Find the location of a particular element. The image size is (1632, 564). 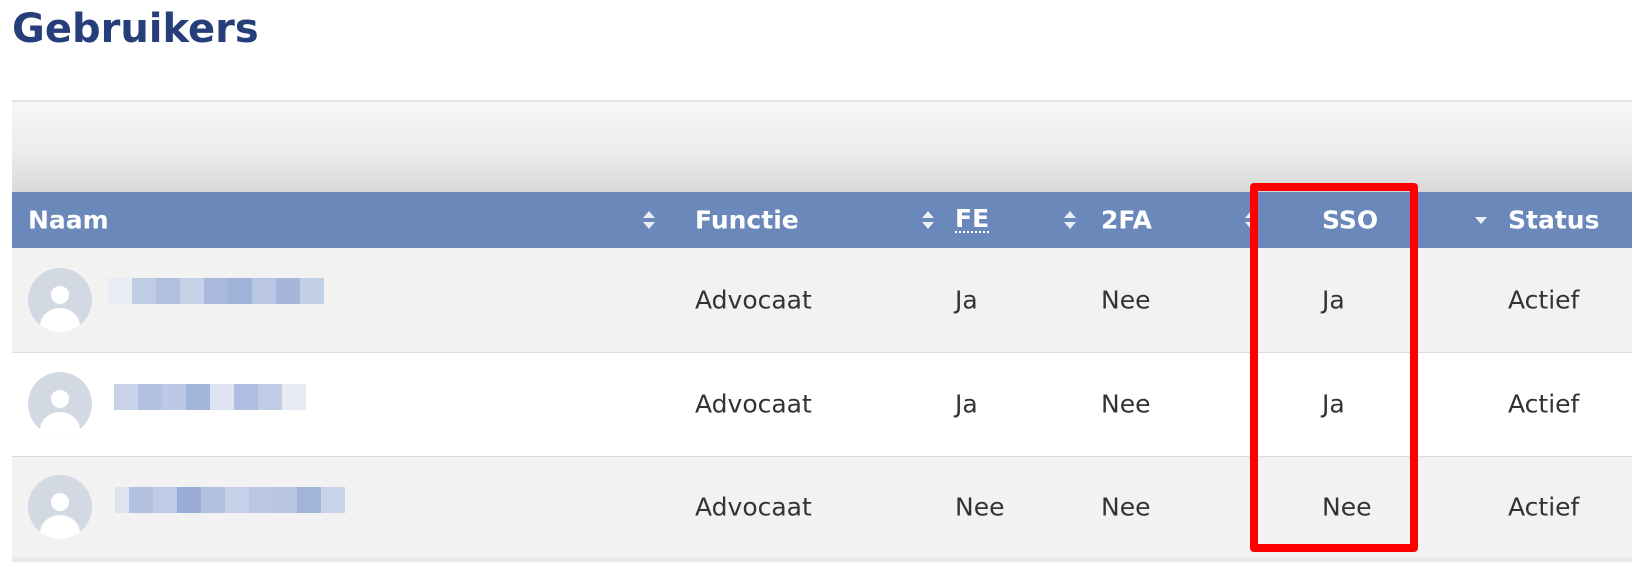

column-label-fe: FE is located at coordinates (972, 218).